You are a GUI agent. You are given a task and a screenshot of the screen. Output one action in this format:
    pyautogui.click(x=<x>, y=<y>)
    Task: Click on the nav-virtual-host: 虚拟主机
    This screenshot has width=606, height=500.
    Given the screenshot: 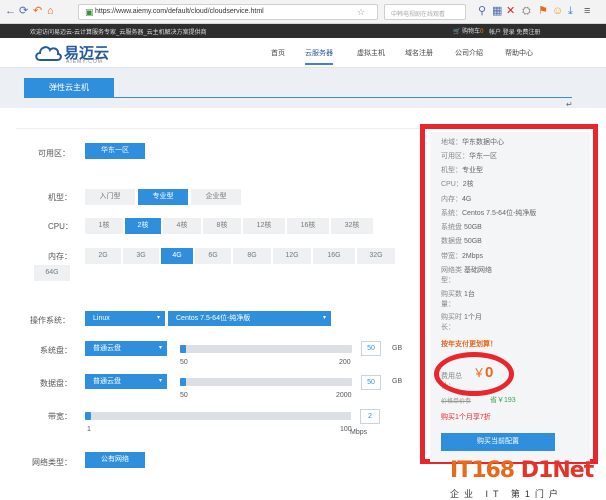 What is the action you would take?
    pyautogui.click(x=371, y=53)
    